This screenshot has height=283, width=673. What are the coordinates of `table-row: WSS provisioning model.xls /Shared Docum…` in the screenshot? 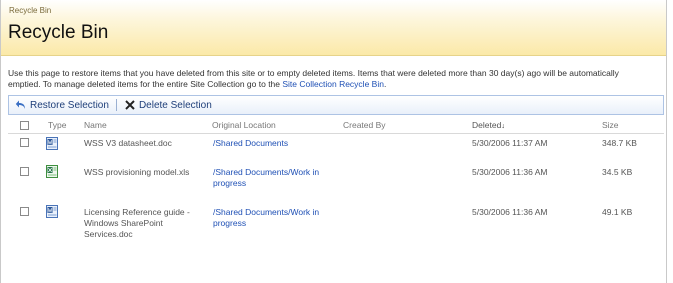 It's located at (336, 179).